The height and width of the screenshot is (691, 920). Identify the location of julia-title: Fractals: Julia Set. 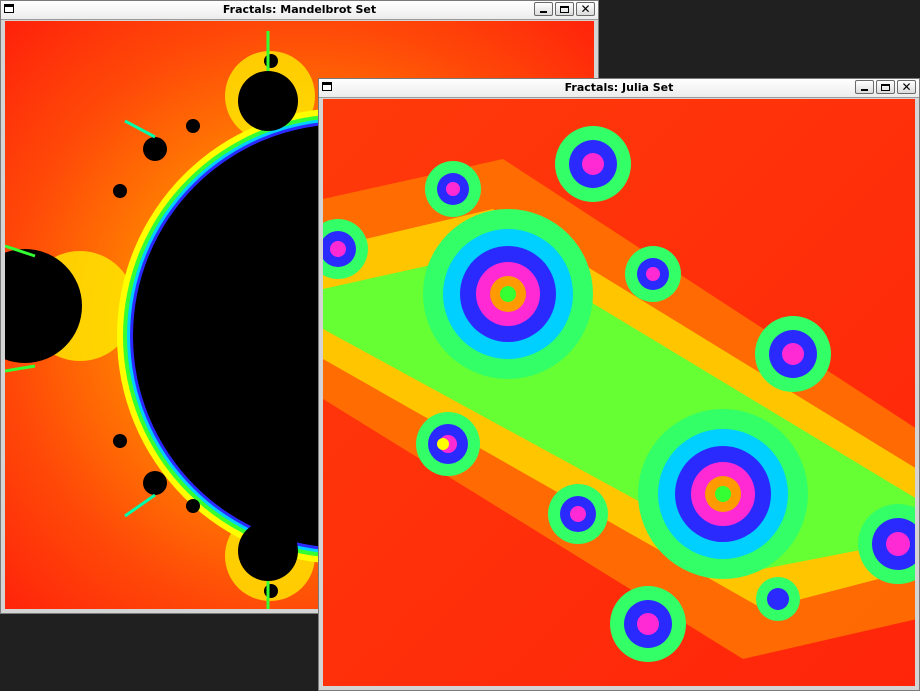
(619, 87).